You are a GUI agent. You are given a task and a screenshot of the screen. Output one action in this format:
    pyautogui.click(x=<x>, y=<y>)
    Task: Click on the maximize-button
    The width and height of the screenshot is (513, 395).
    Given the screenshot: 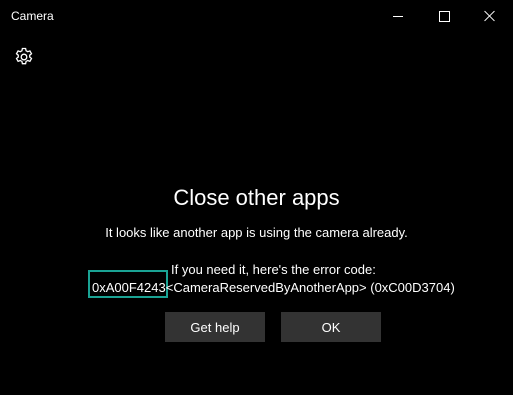 What is the action you would take?
    pyautogui.click(x=444, y=16)
    